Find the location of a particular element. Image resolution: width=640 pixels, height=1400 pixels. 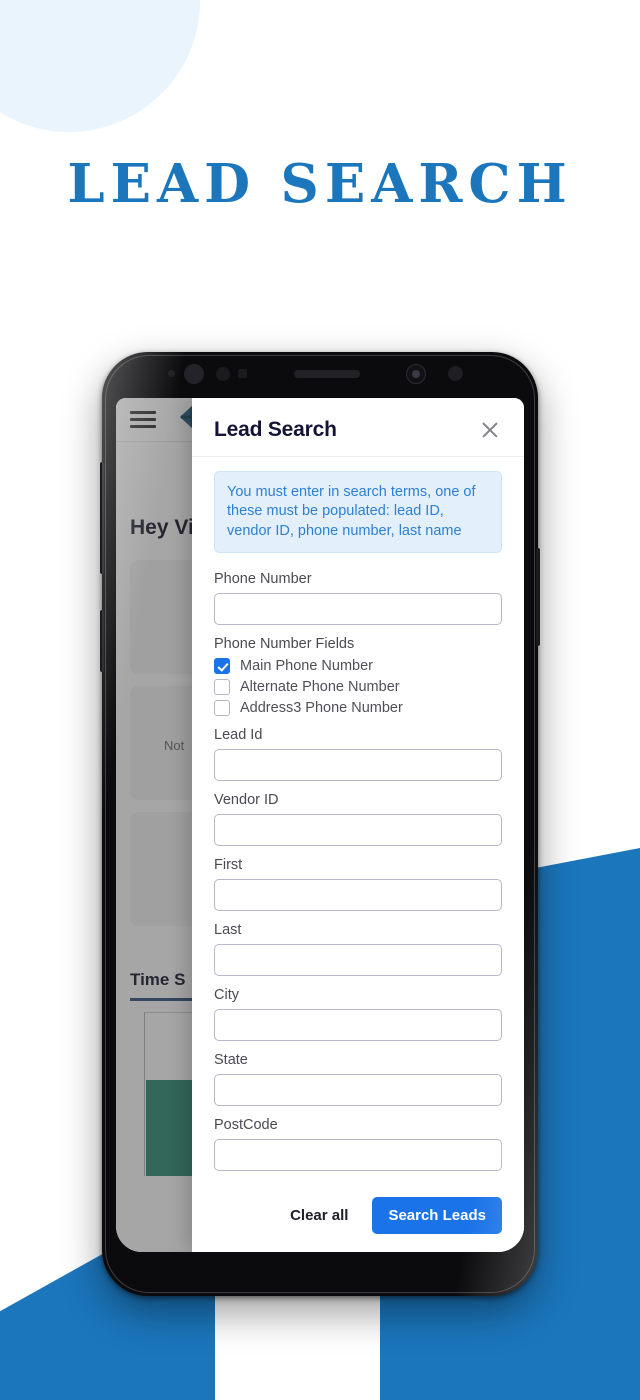

phone-assistant-button is located at coordinates (102, 641).